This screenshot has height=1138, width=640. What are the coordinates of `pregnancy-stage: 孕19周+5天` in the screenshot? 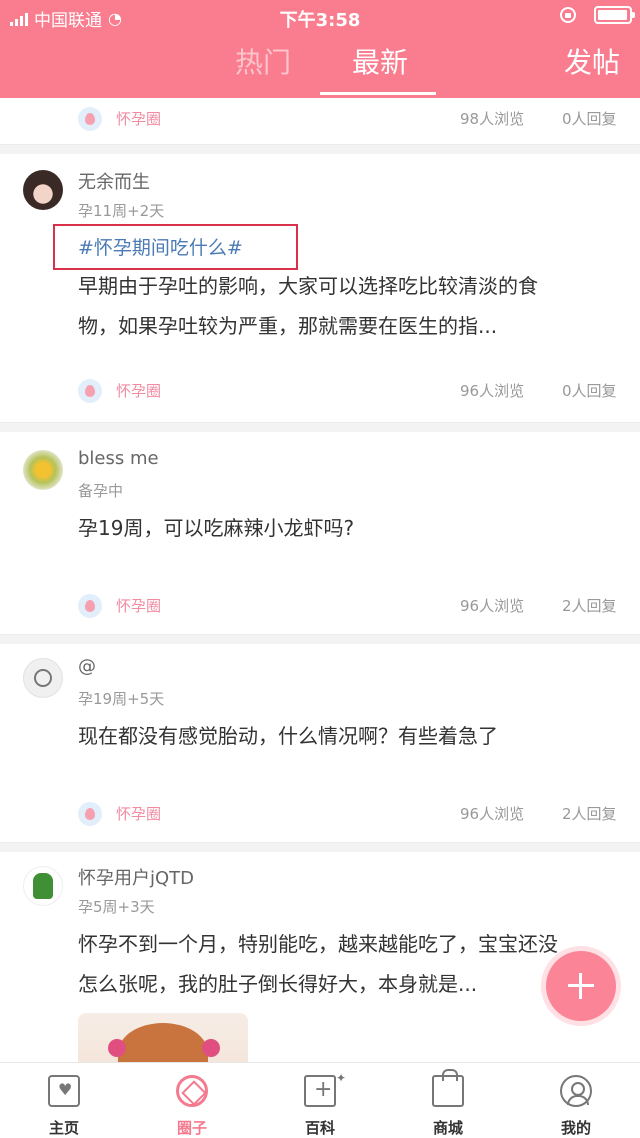 It's located at (121, 699).